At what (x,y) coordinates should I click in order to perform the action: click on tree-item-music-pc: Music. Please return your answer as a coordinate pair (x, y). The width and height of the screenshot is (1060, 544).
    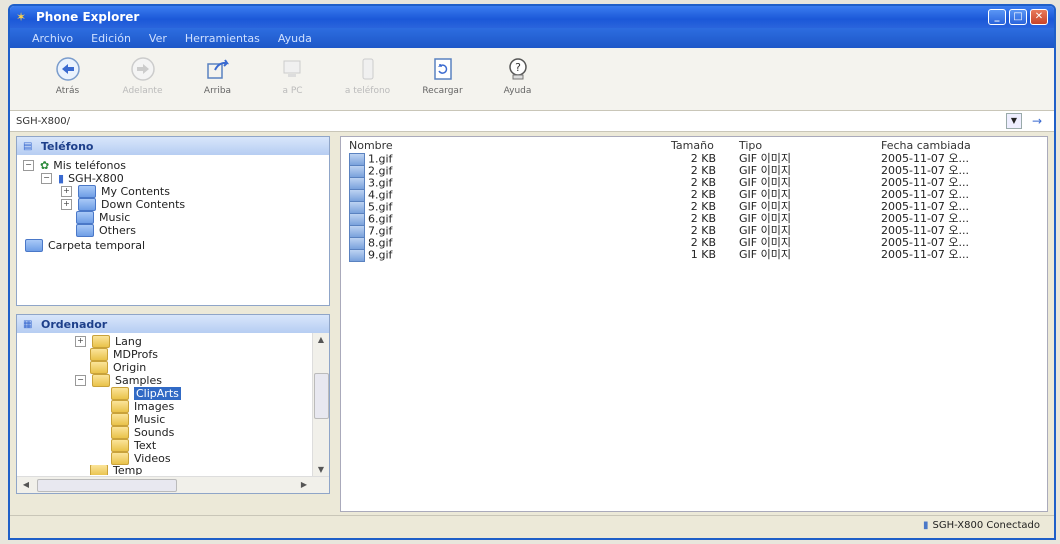
    Looking at the image, I should click on (138, 419).